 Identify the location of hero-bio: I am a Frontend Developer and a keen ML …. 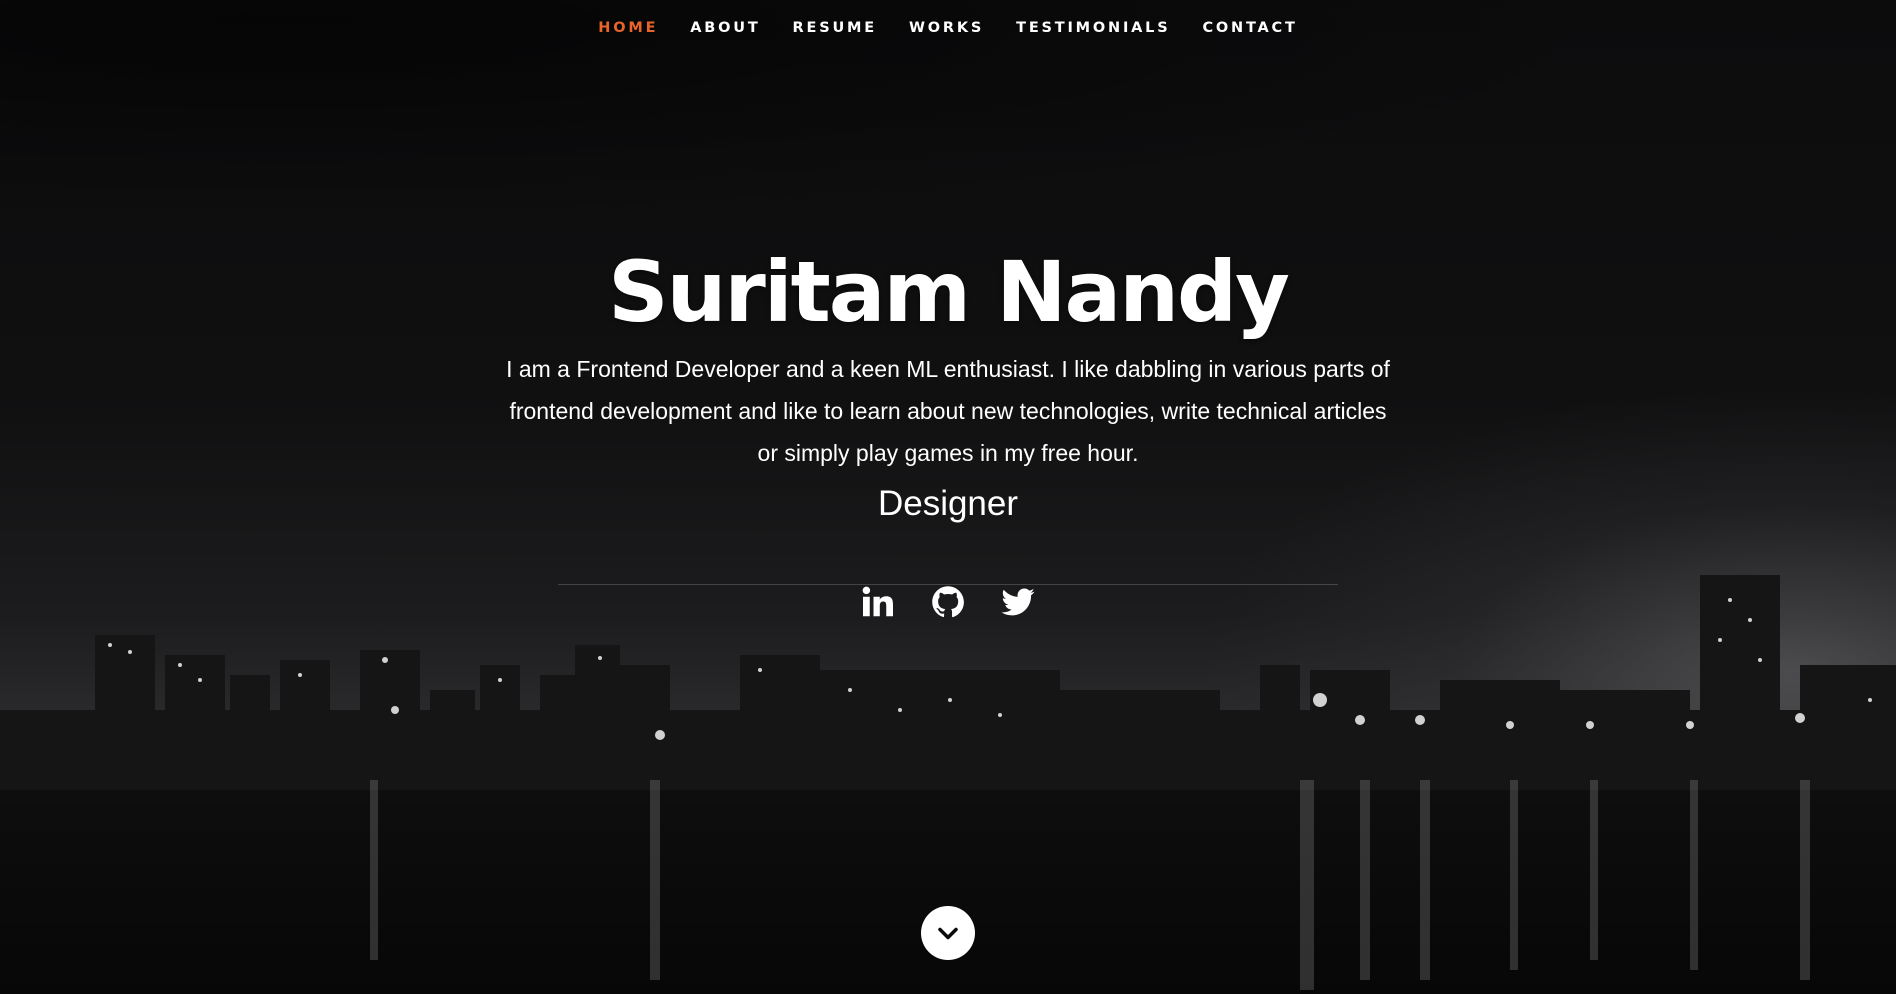
(948, 411).